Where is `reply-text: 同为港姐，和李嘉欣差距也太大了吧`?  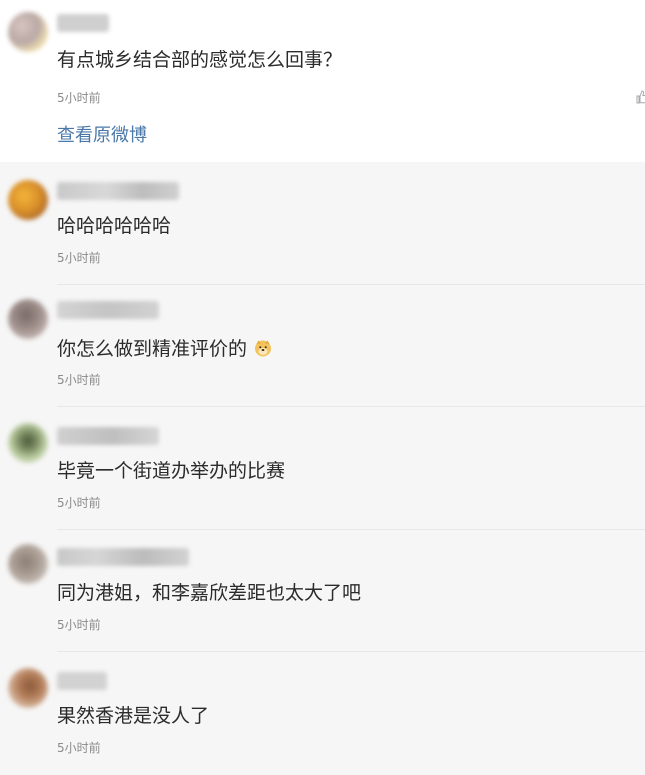
reply-text: 同为港姐，和李嘉欣差距也太大了吧 is located at coordinates (209, 593).